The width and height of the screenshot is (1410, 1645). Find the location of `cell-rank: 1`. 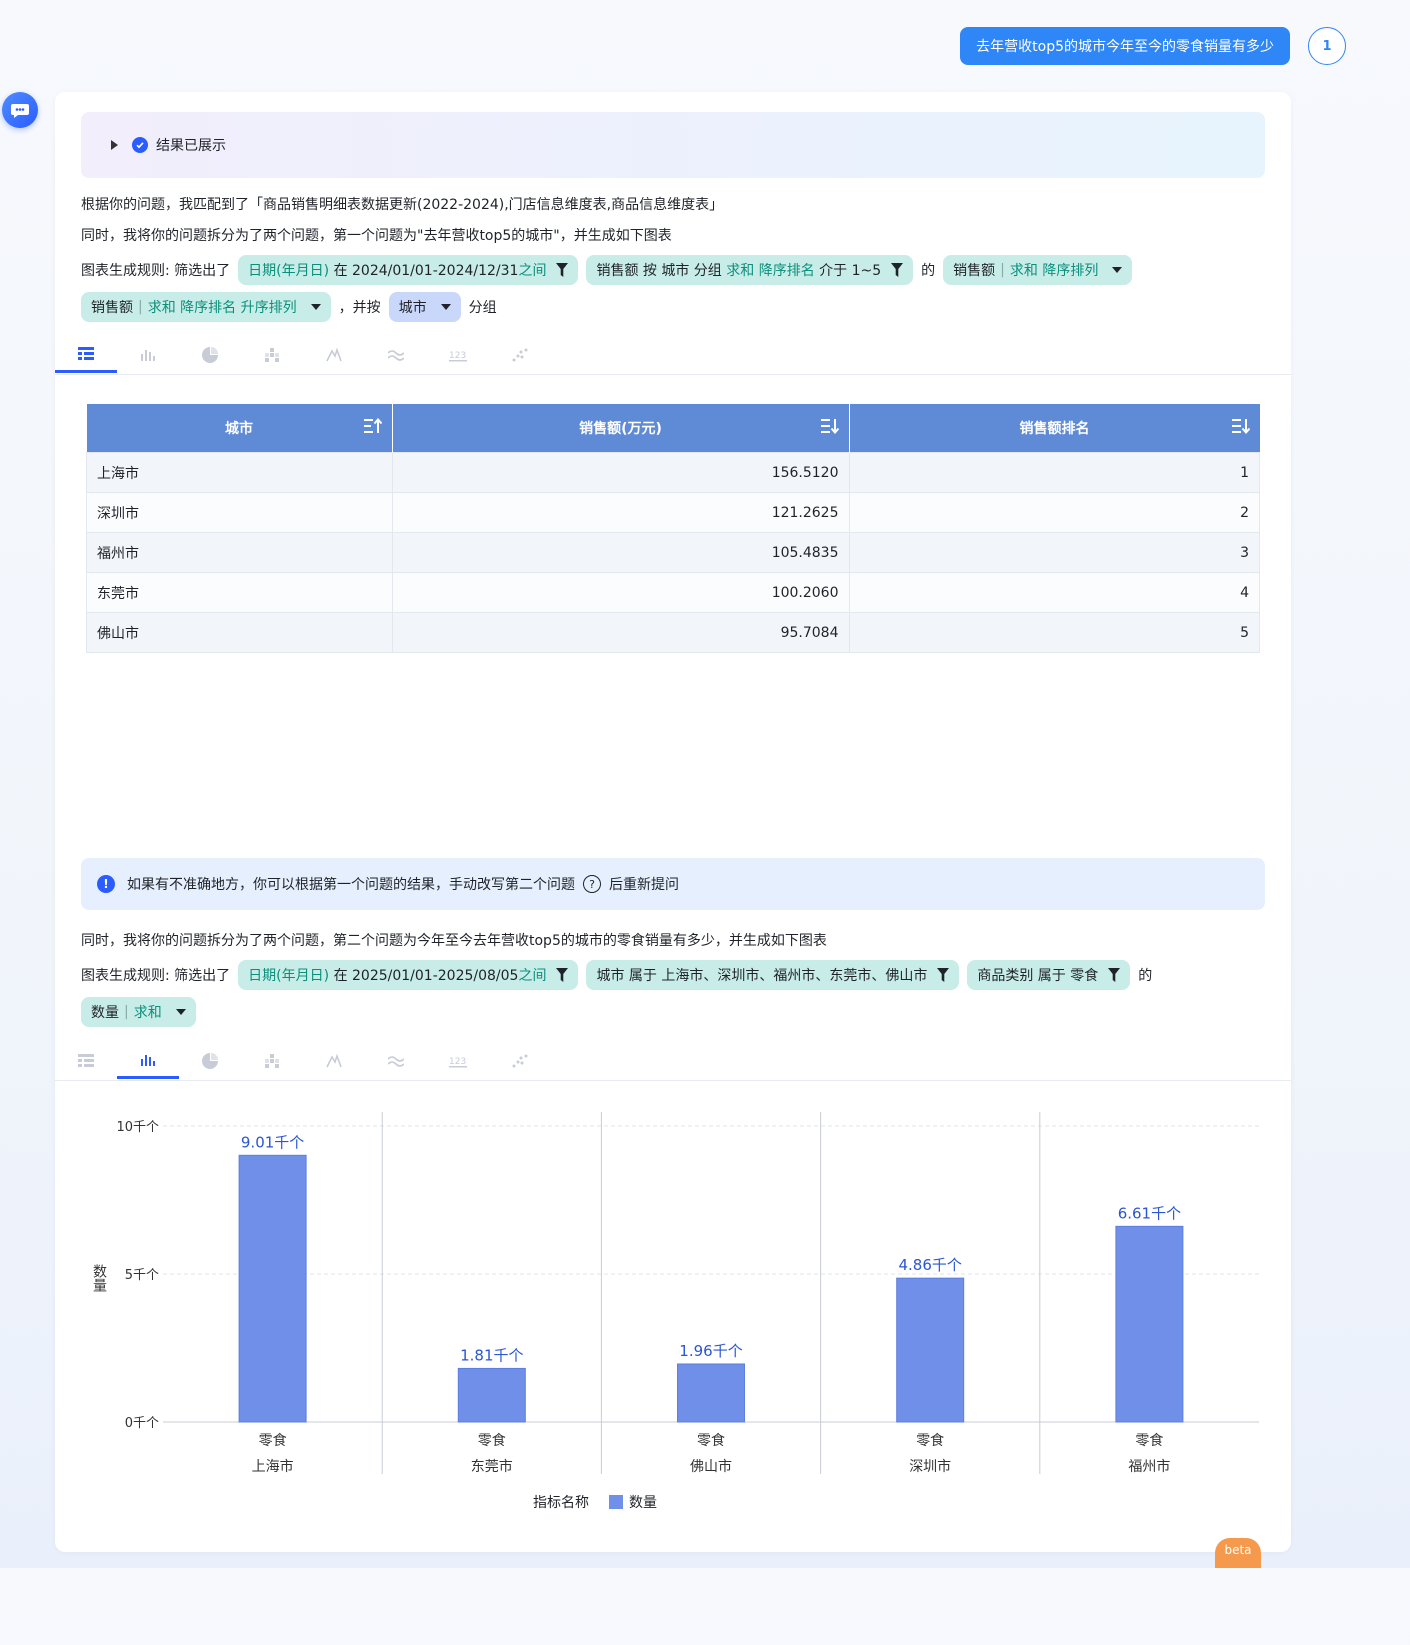

cell-rank: 1 is located at coordinates (1054, 472).